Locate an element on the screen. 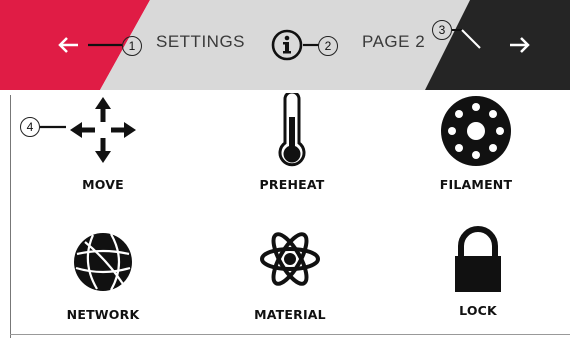  network-tile: NETWORK is located at coordinates (103, 278).